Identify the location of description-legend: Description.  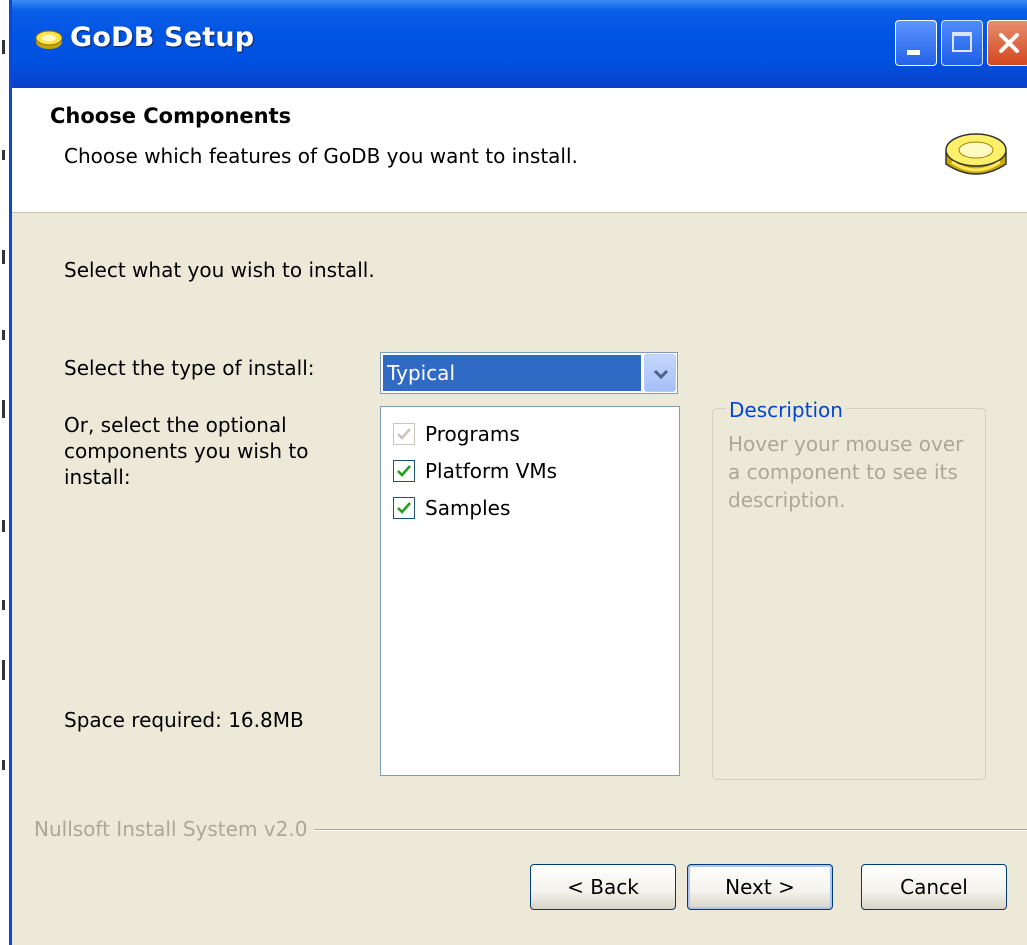
(786, 410).